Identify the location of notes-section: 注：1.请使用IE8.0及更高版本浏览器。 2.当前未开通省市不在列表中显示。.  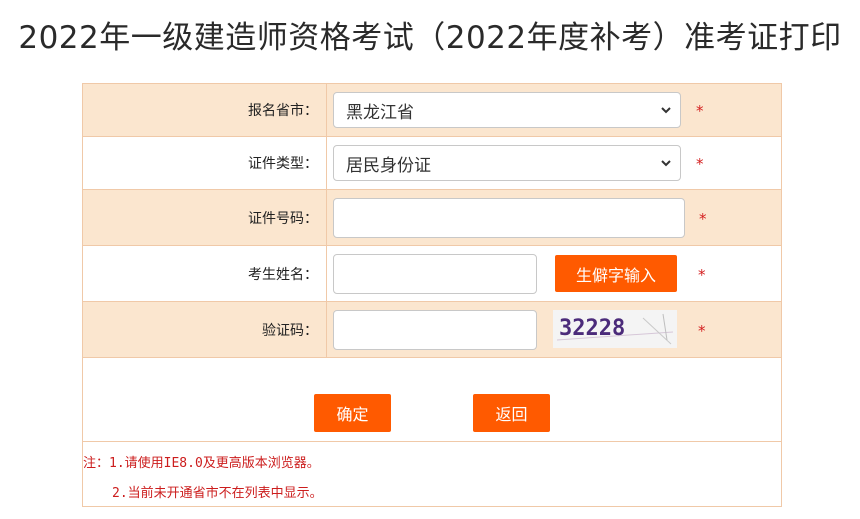
(432, 474).